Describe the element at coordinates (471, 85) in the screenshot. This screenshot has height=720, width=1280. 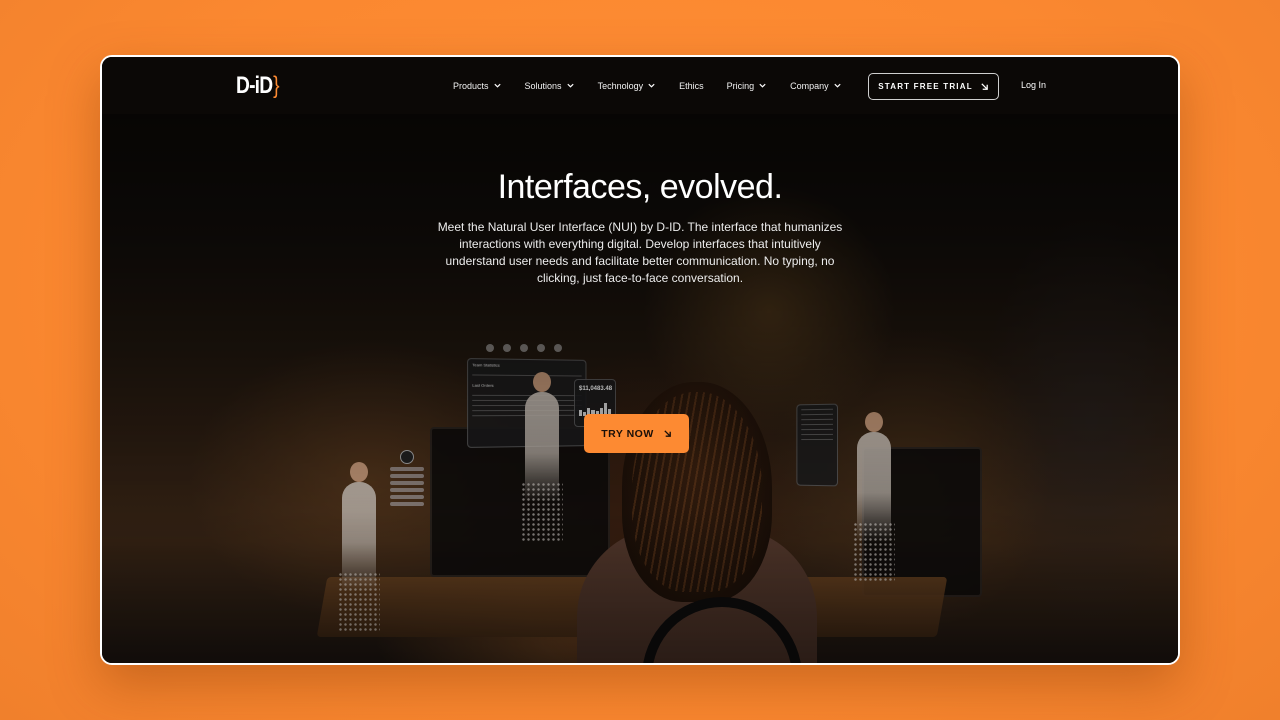
I see `nav-label: Products` at that location.